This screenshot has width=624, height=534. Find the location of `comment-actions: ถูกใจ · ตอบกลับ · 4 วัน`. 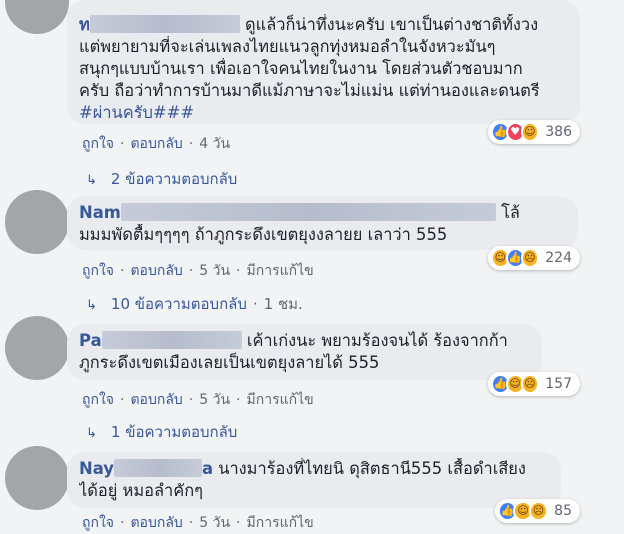

comment-actions: ถูกใจ · ตอบกลับ · 4 วัน is located at coordinates (156, 144).